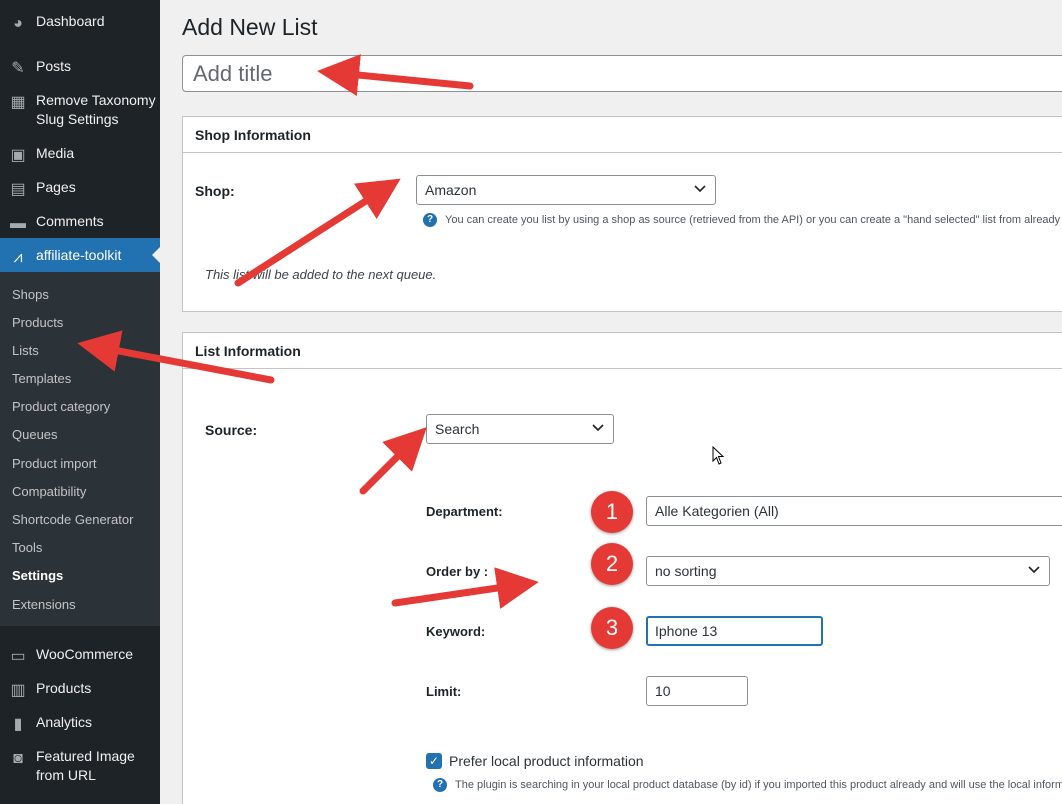  What do you see at coordinates (451, 190) in the screenshot?
I see `shop-select-value: Amazon` at bounding box center [451, 190].